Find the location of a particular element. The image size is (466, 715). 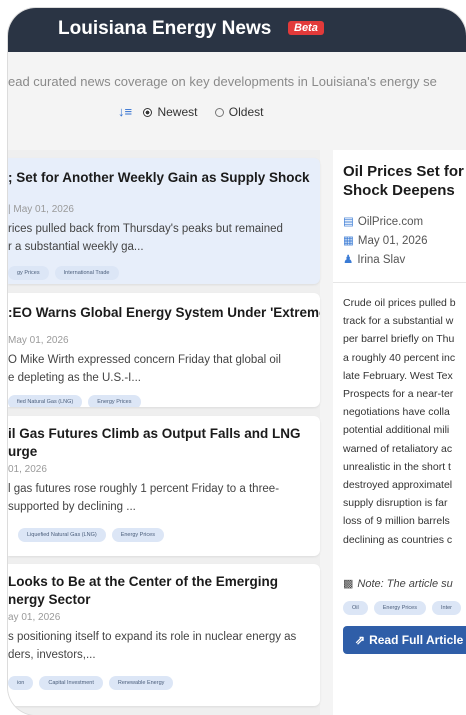

sort-desc-icon: ↓≡ is located at coordinates (125, 111).